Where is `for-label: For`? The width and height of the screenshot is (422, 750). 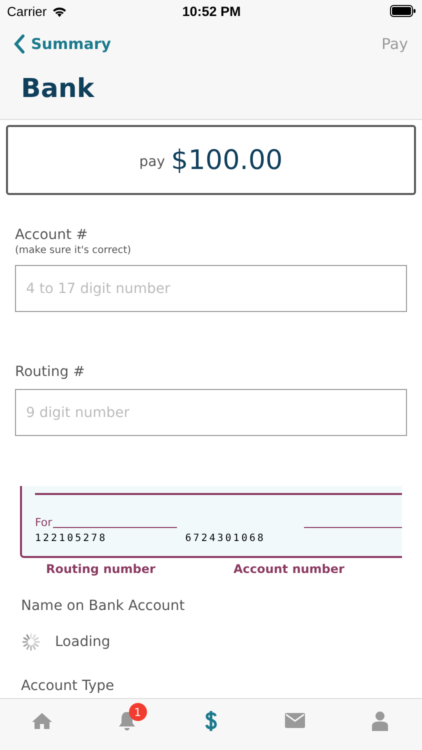
for-label: For is located at coordinates (43, 522).